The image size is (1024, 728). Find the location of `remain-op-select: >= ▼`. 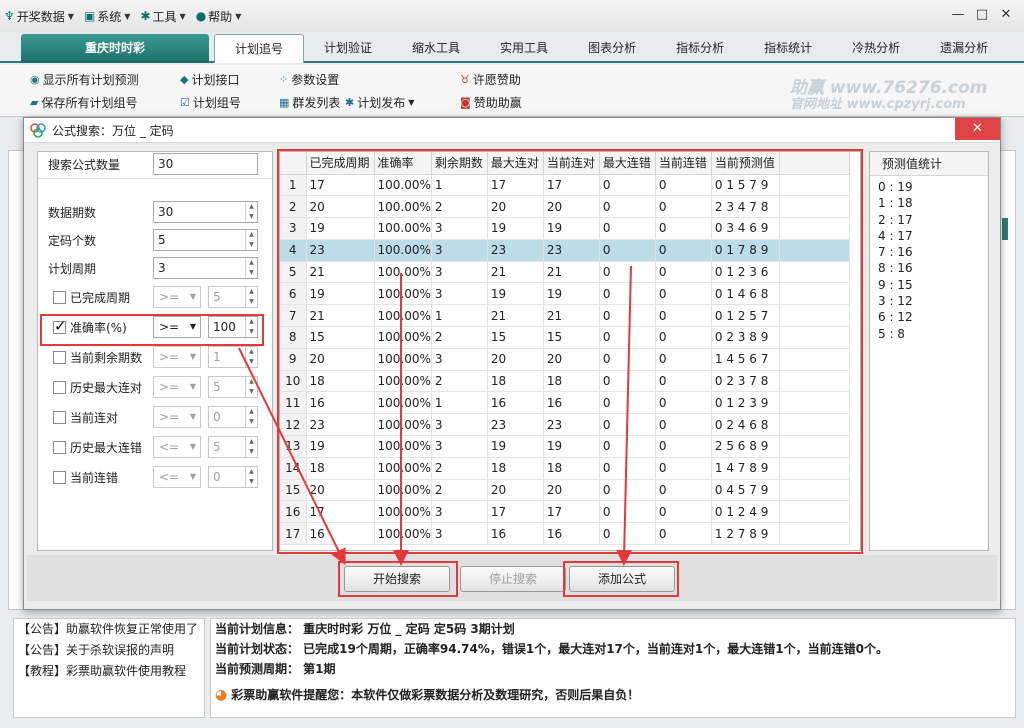

remain-op-select: >= ▼ is located at coordinates (177, 357).